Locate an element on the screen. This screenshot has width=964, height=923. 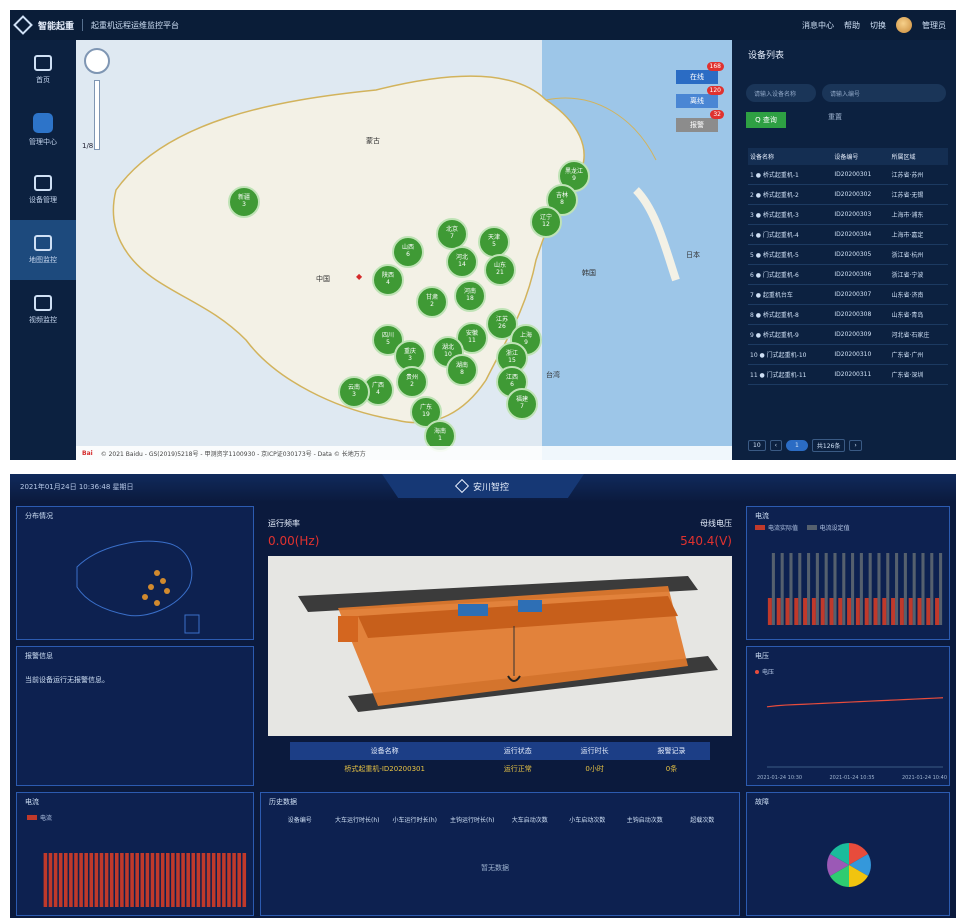
cluster-marker: 新疆 3 is located at coordinates (244, 202).